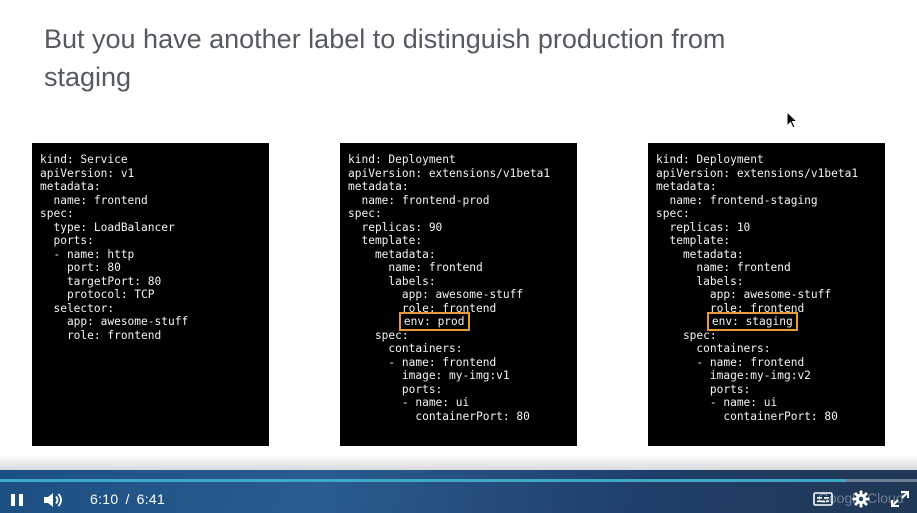 The width and height of the screenshot is (917, 513). I want to click on gear-icon, so click(861, 499).